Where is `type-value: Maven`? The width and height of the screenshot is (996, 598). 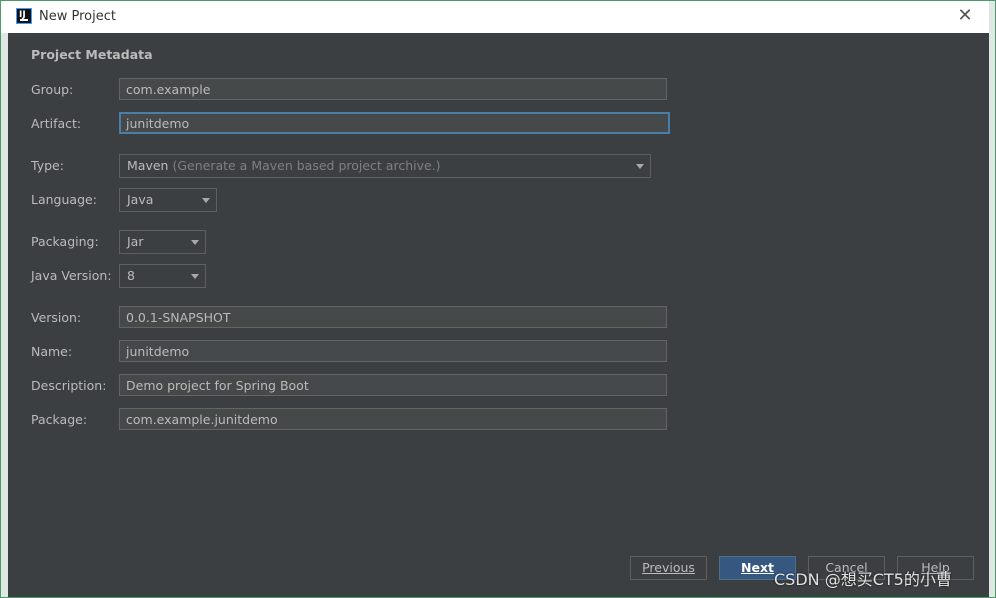
type-value: Maven is located at coordinates (148, 165).